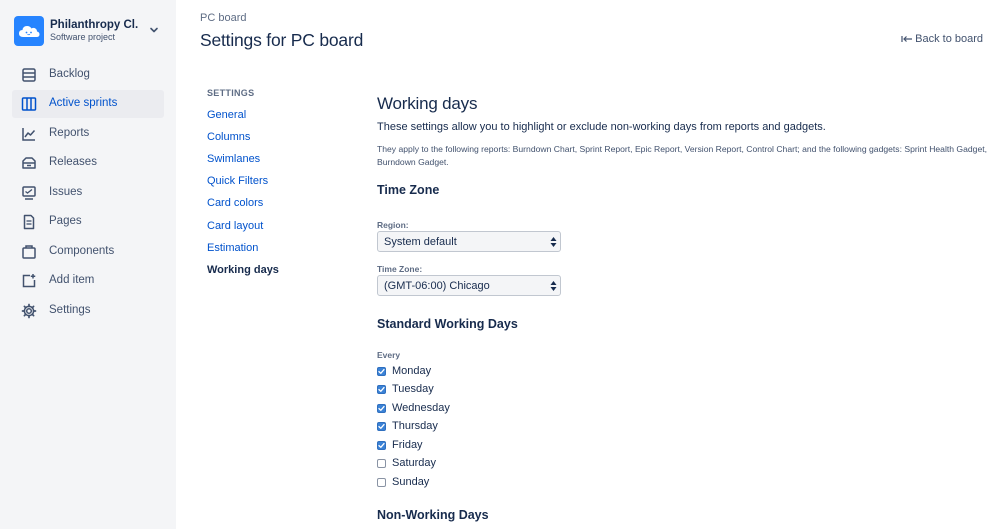  Describe the element at coordinates (73, 162) in the screenshot. I see `sidebar-item-label: Releases` at that location.